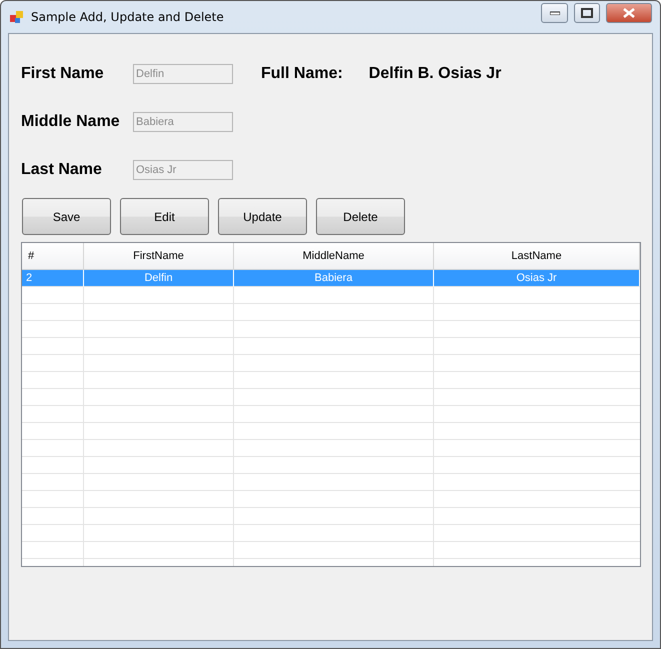  What do you see at coordinates (537, 256) in the screenshot?
I see `column-header: LastName` at bounding box center [537, 256].